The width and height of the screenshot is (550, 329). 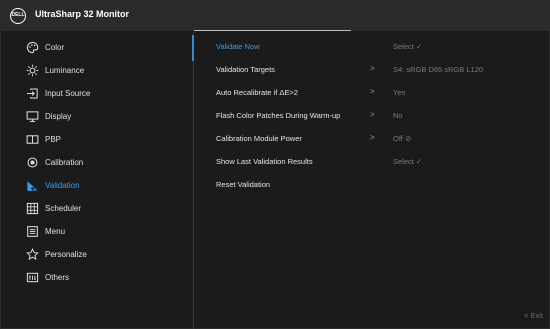 I want to click on nav-label-others: Others, so click(x=57, y=277).